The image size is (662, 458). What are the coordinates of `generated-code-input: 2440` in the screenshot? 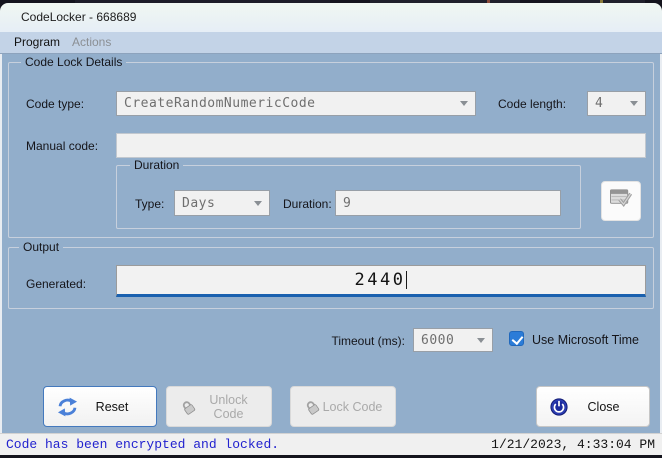 It's located at (381, 281).